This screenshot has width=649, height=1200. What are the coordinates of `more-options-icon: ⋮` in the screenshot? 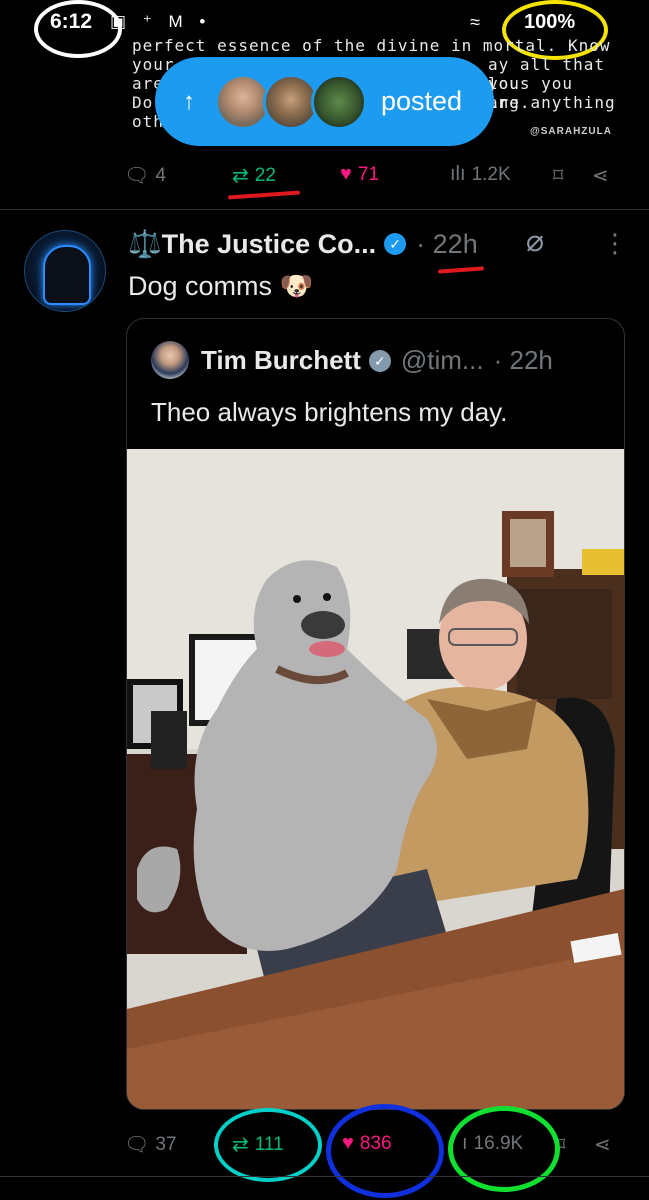 It's located at (615, 243).